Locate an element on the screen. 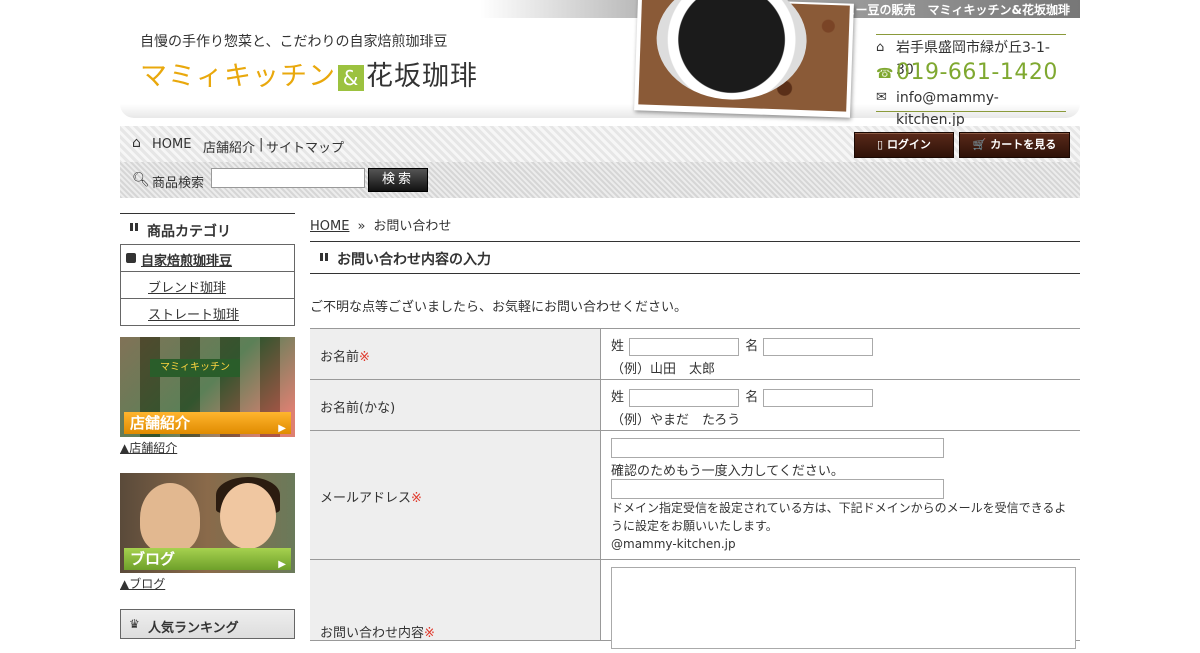 This screenshot has height=653, width=1200. phone-icon: ☎ is located at coordinates (885, 74).